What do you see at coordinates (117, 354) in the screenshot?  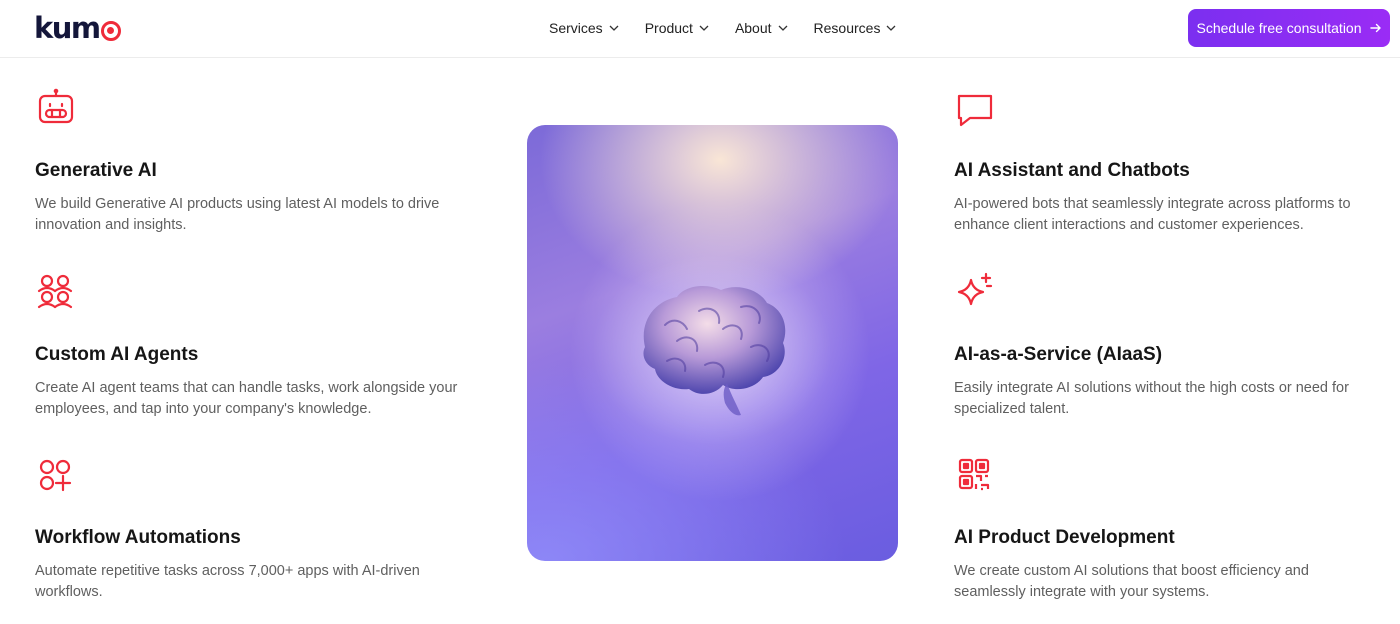 I see `feature-title: Custom AI Agents` at bounding box center [117, 354].